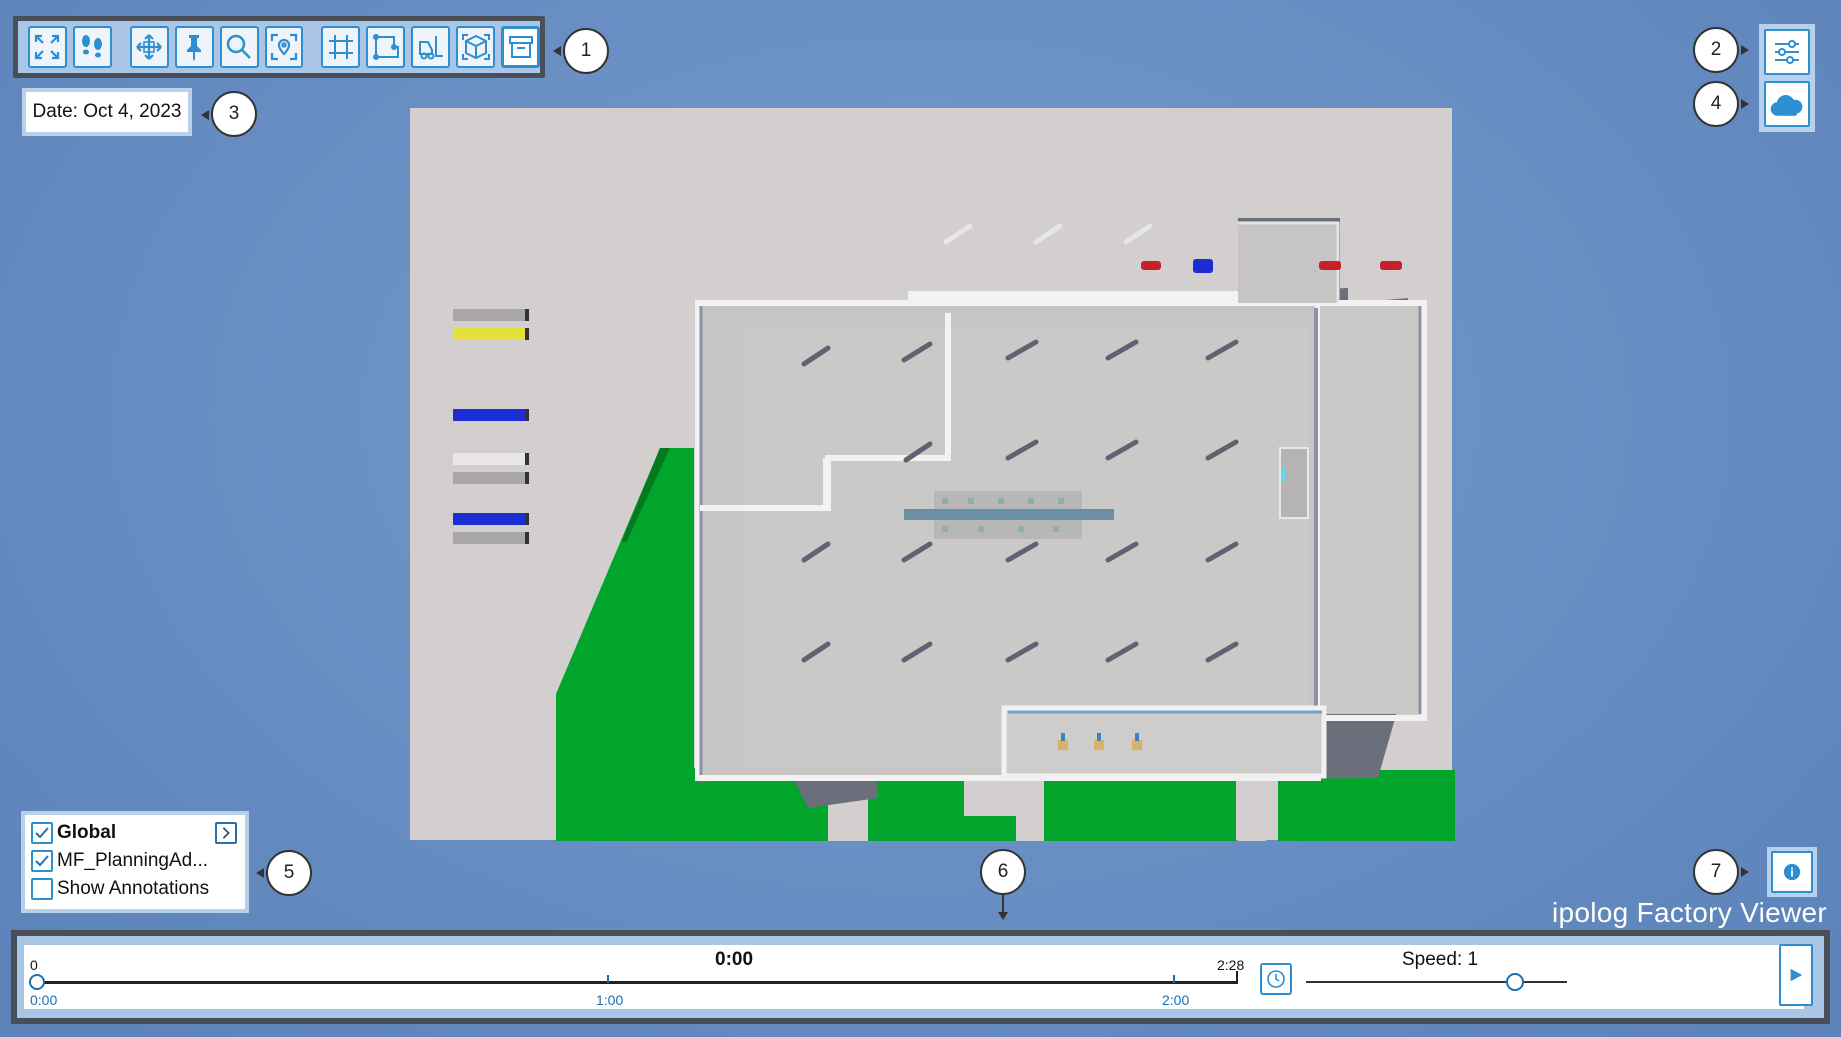 Image resolution: width=1841 pixels, height=1037 pixels. What do you see at coordinates (260, 873) in the screenshot?
I see `callout-5-pointer` at bounding box center [260, 873].